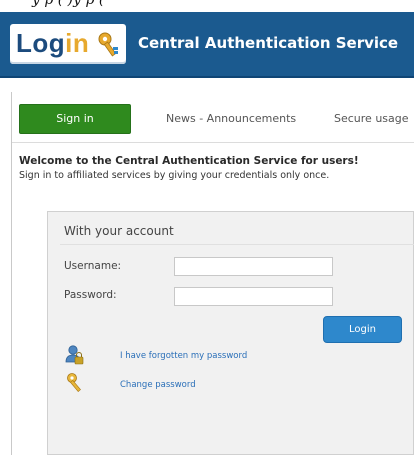 The width and height of the screenshot is (414, 455). Describe the element at coordinates (362, 329) in the screenshot. I see `login-button: Login` at that location.